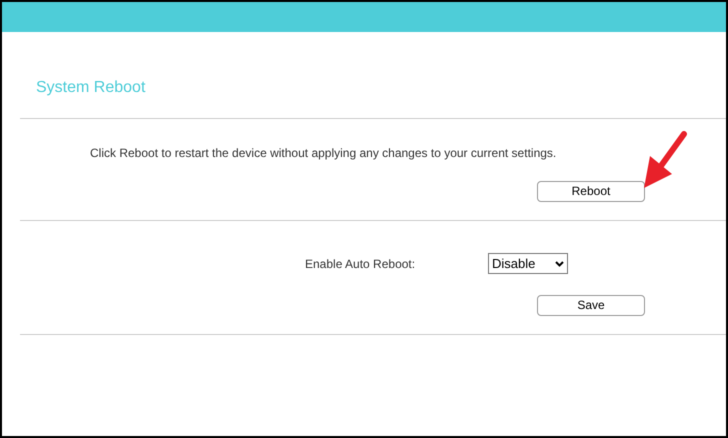  Describe the element at coordinates (91, 87) in the screenshot. I see `page-title: System Reboot` at that location.